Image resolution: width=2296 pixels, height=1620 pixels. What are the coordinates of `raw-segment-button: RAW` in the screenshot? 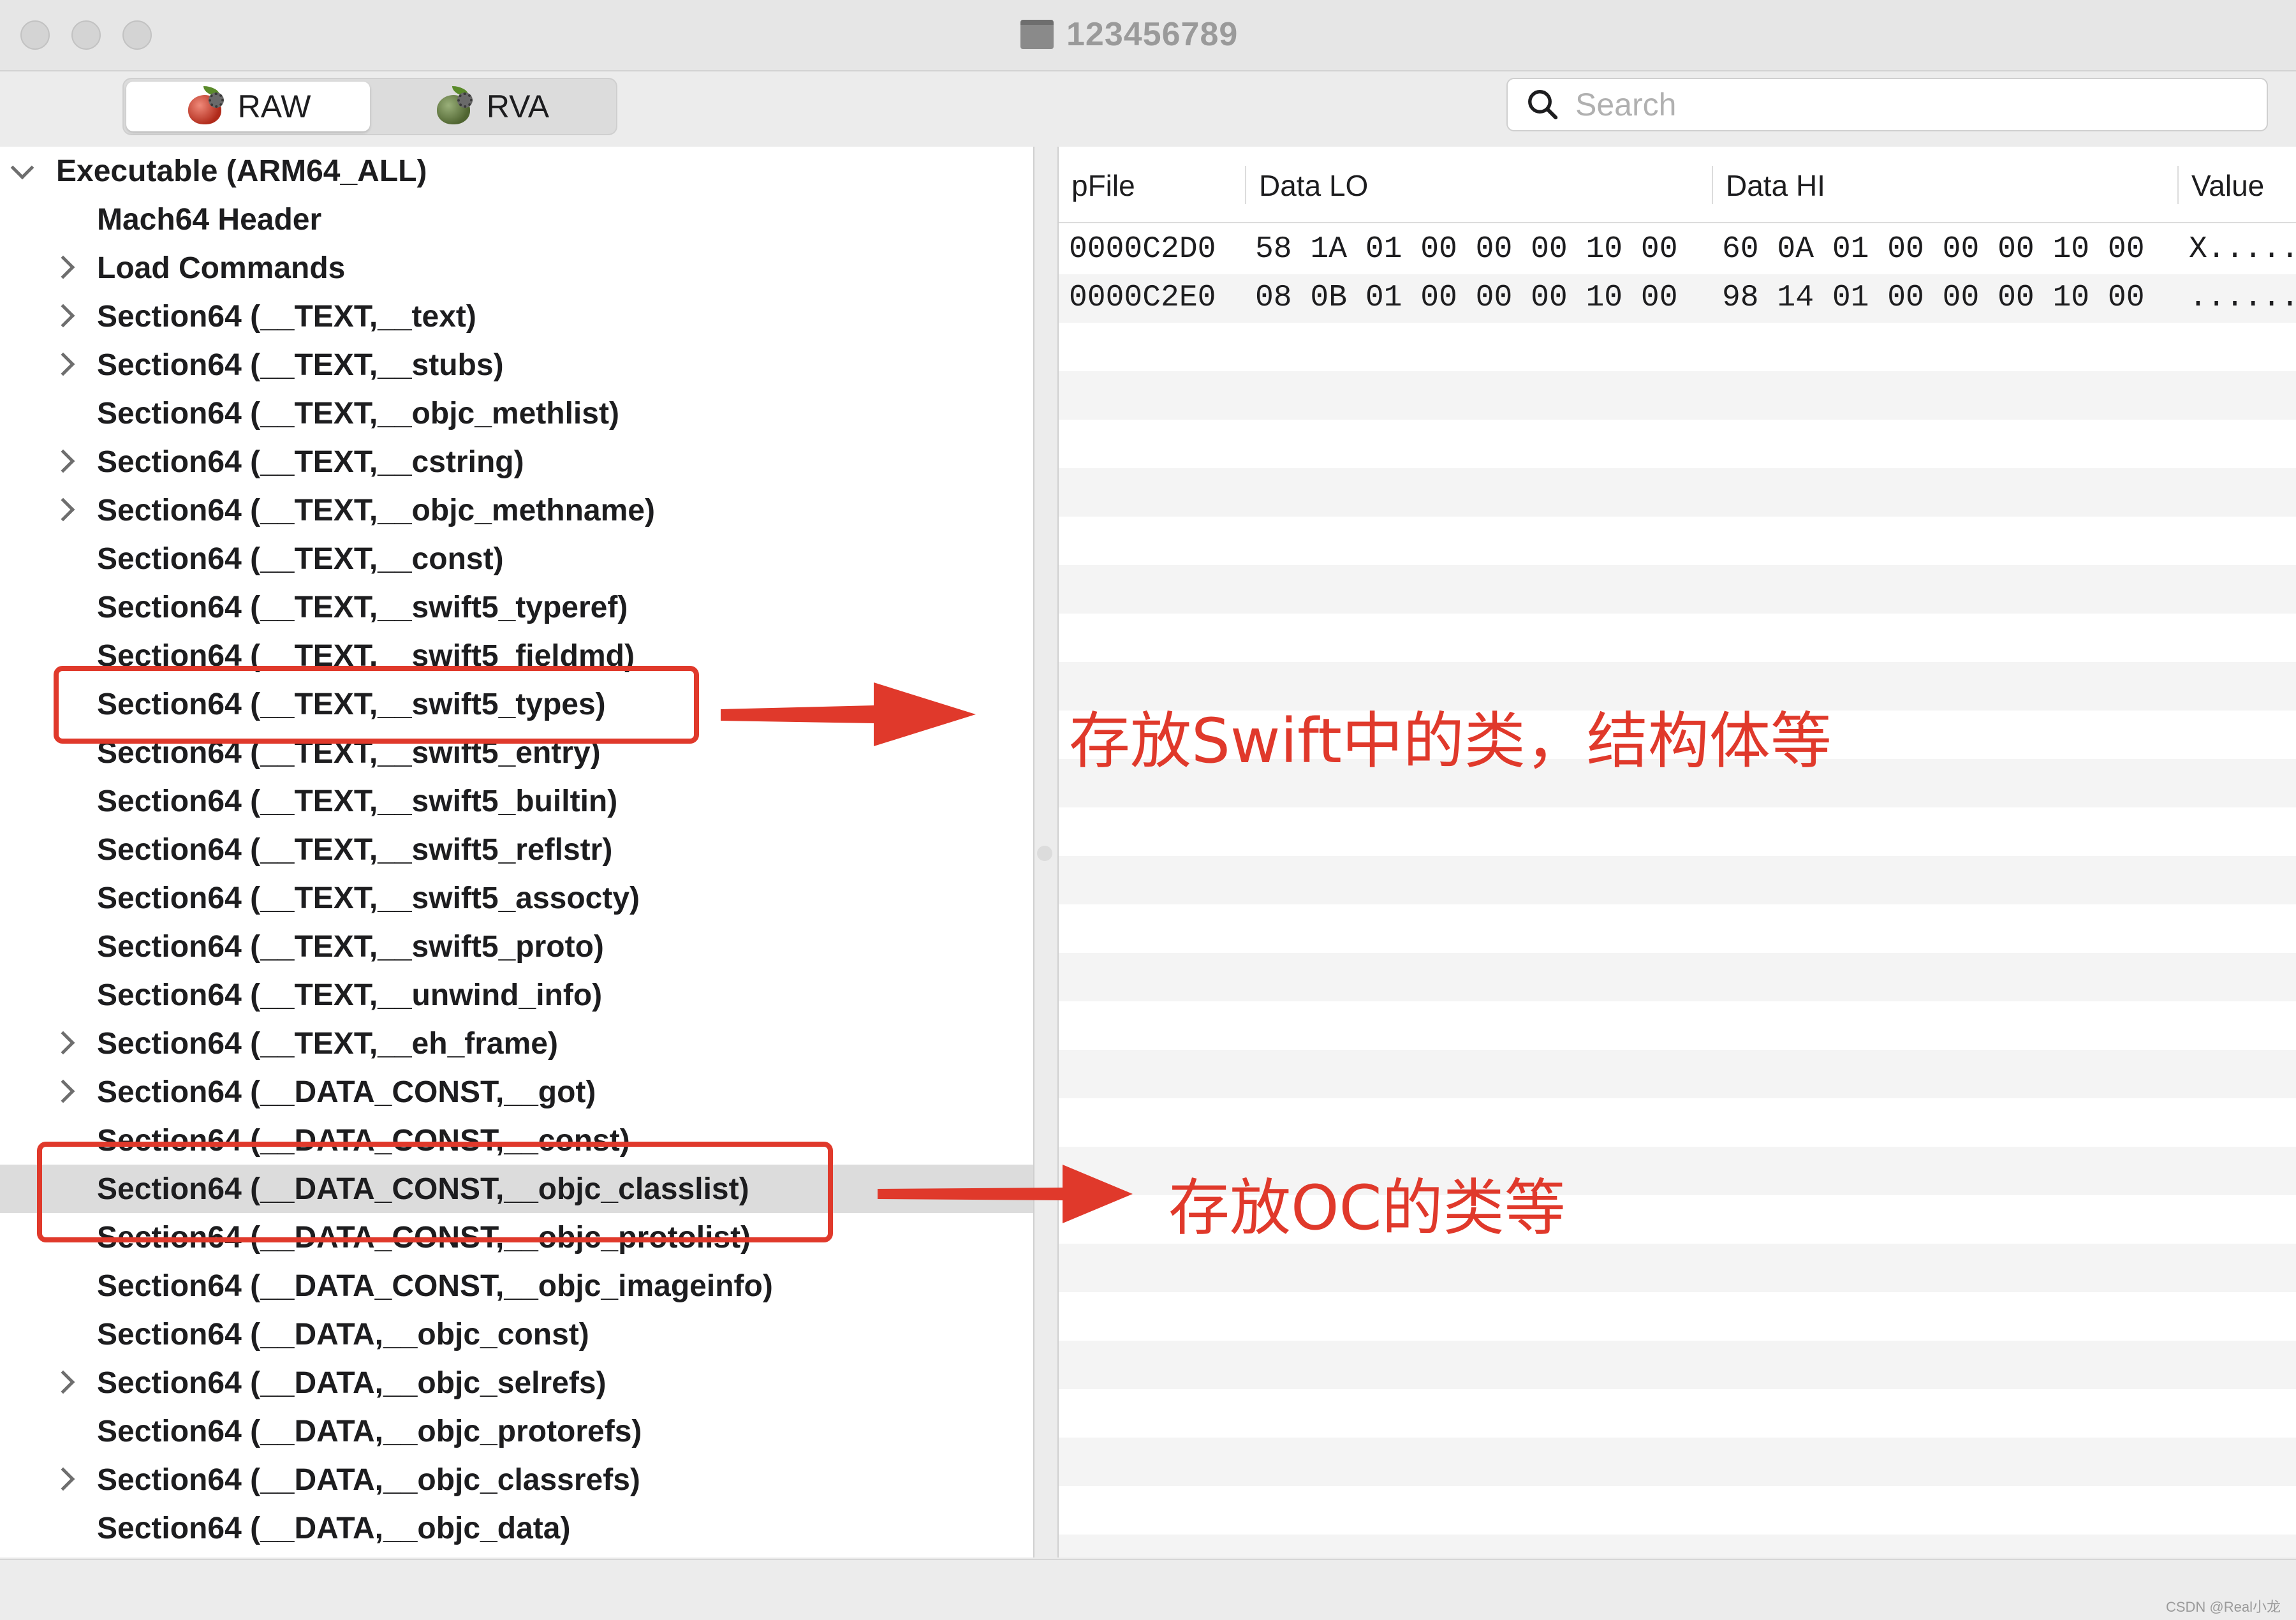 It's located at (248, 106).